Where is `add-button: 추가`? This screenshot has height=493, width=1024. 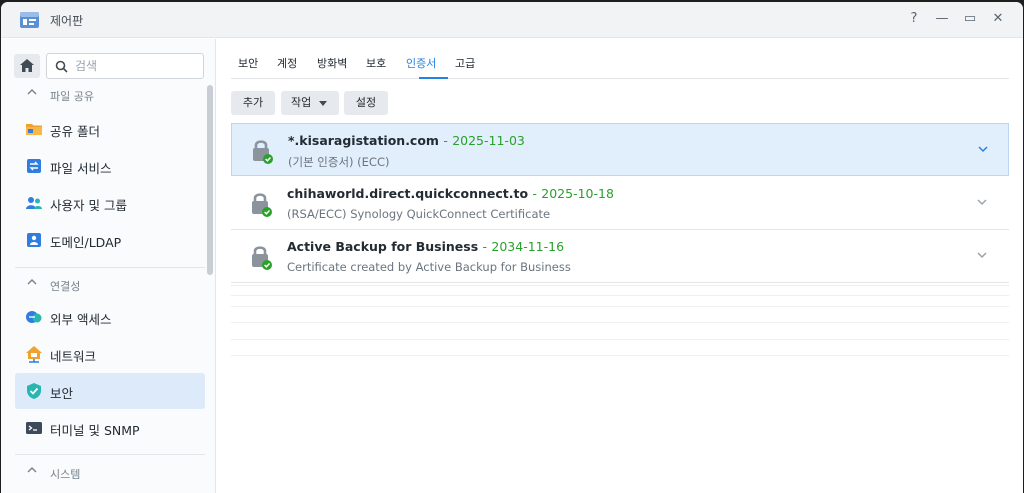 add-button: 추가 is located at coordinates (253, 103).